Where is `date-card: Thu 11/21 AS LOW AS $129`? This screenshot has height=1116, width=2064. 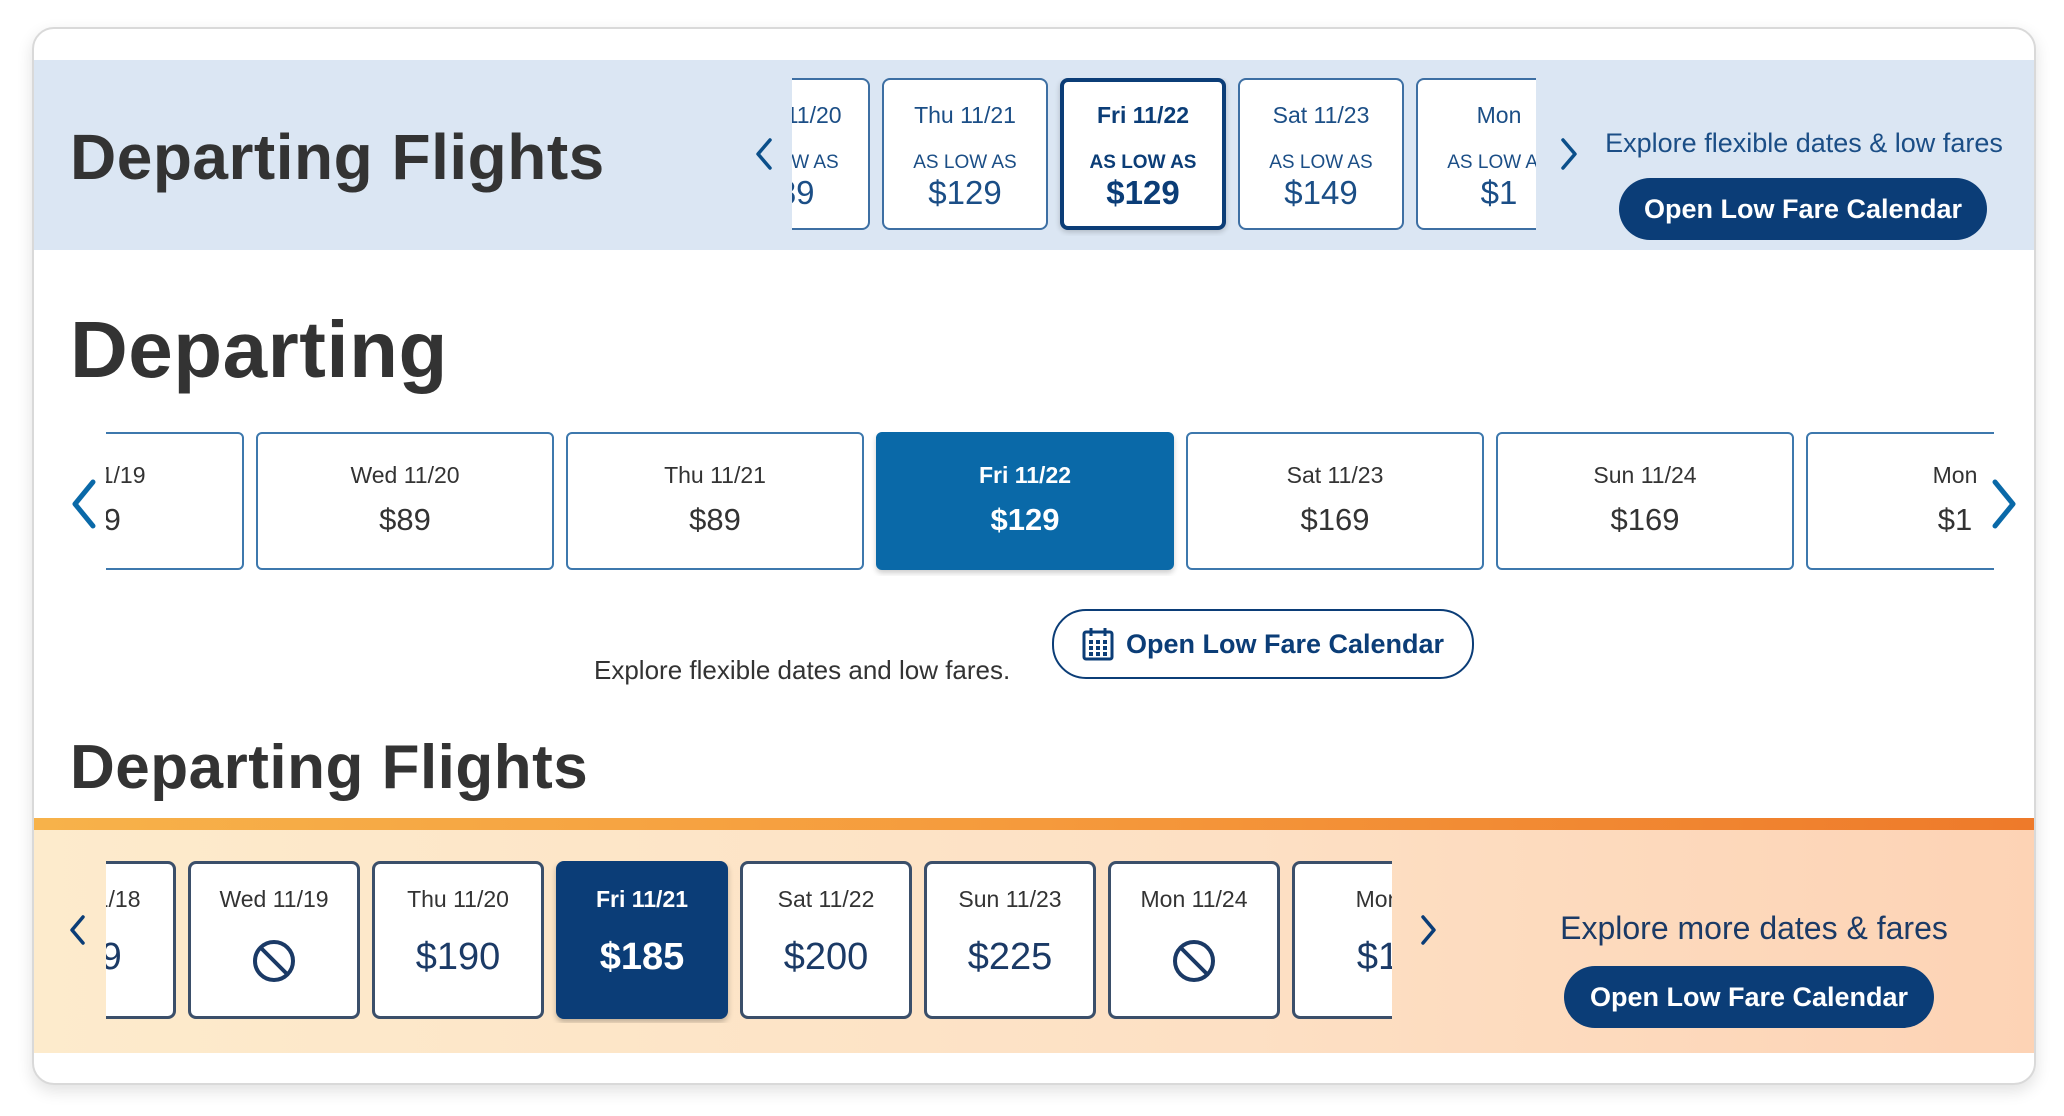 date-card: Thu 11/21 AS LOW AS $129 is located at coordinates (965, 154).